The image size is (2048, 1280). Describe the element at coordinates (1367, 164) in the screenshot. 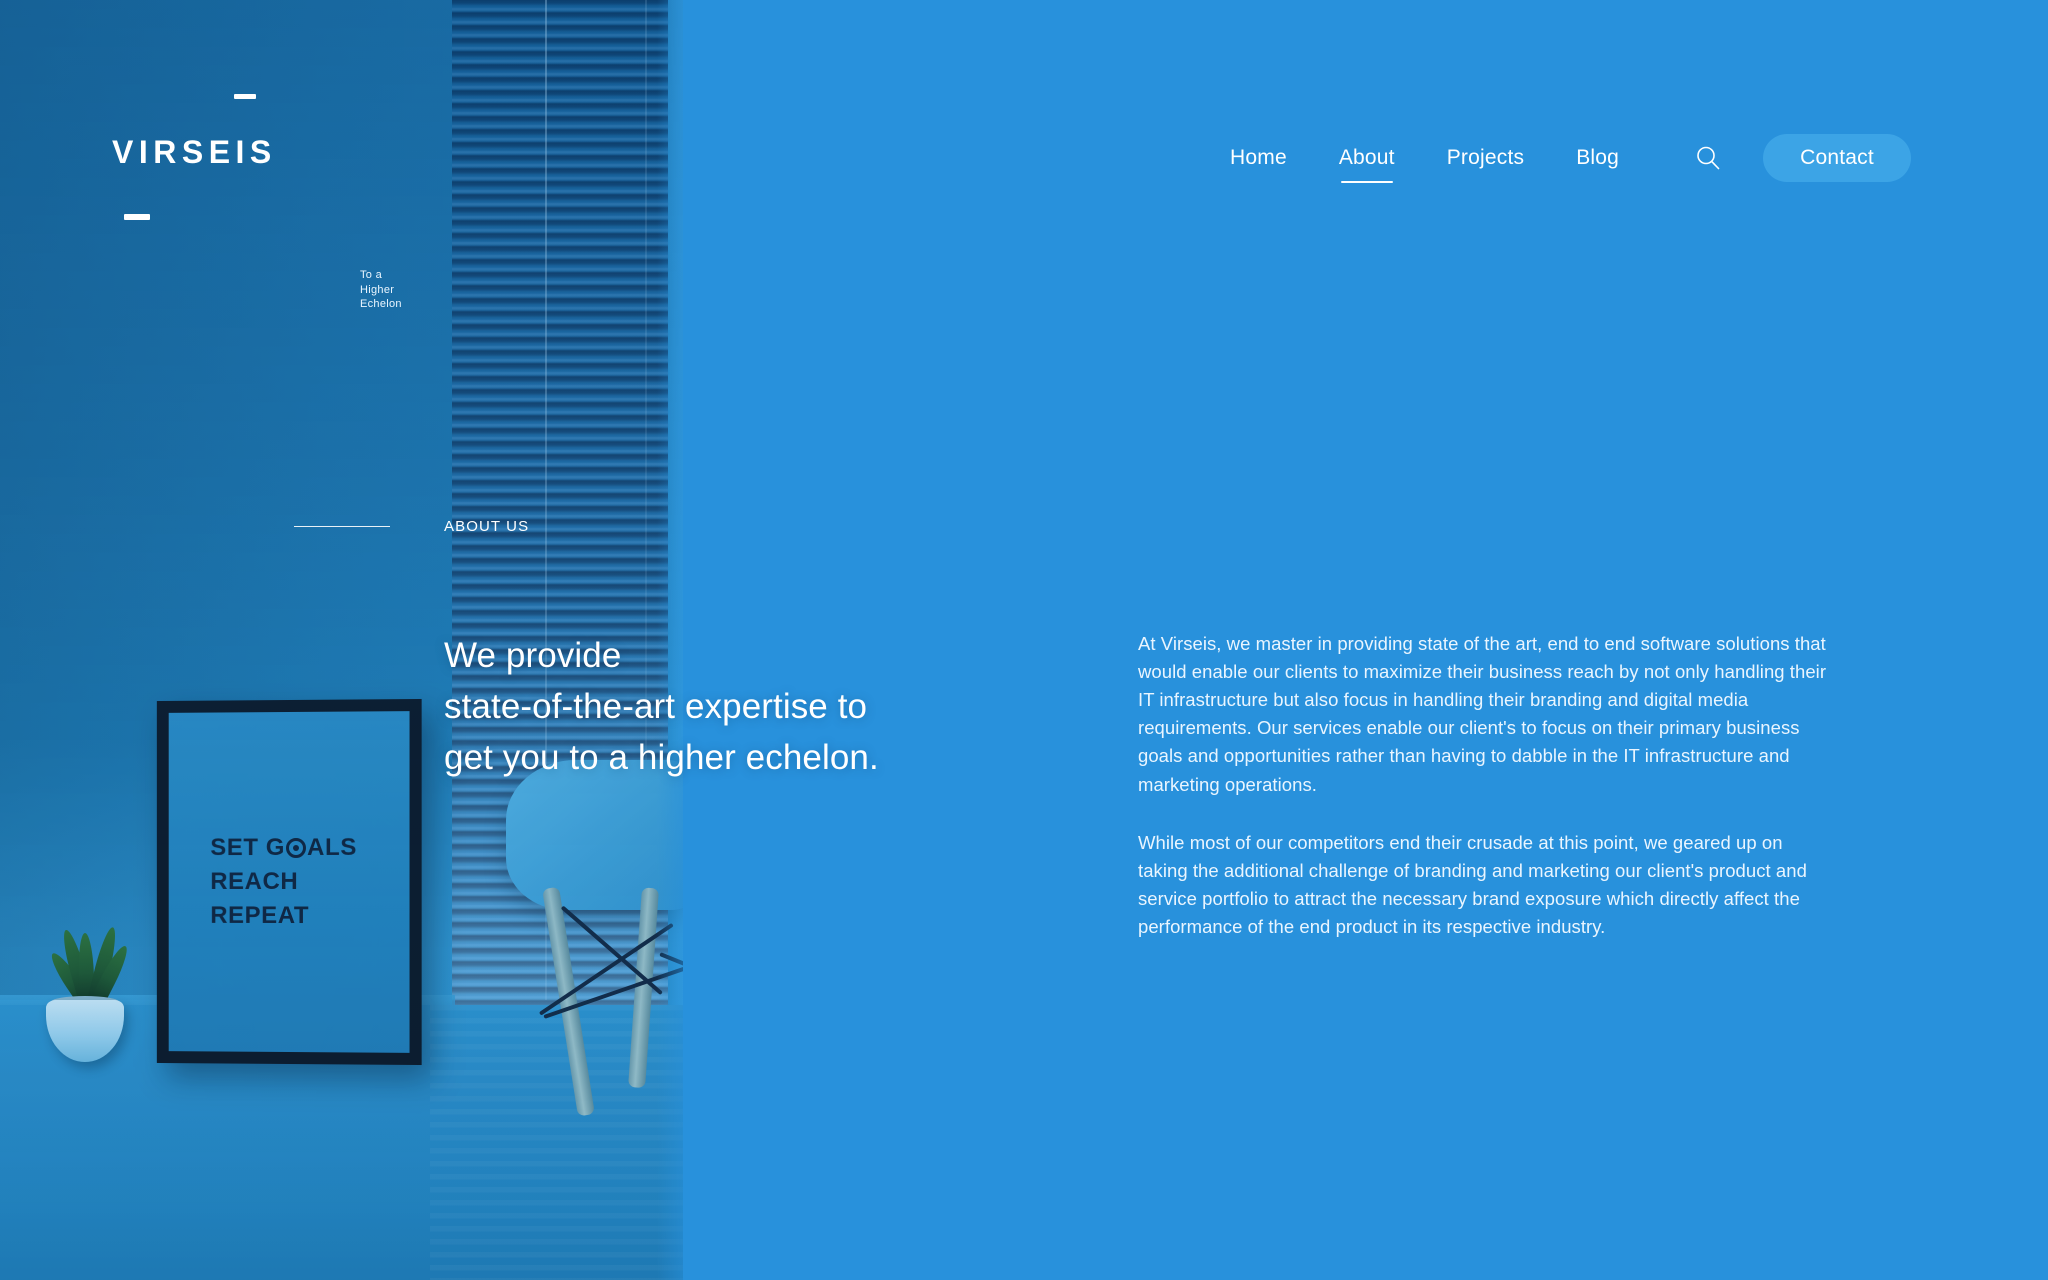

I see `nav-item-about: About` at that location.